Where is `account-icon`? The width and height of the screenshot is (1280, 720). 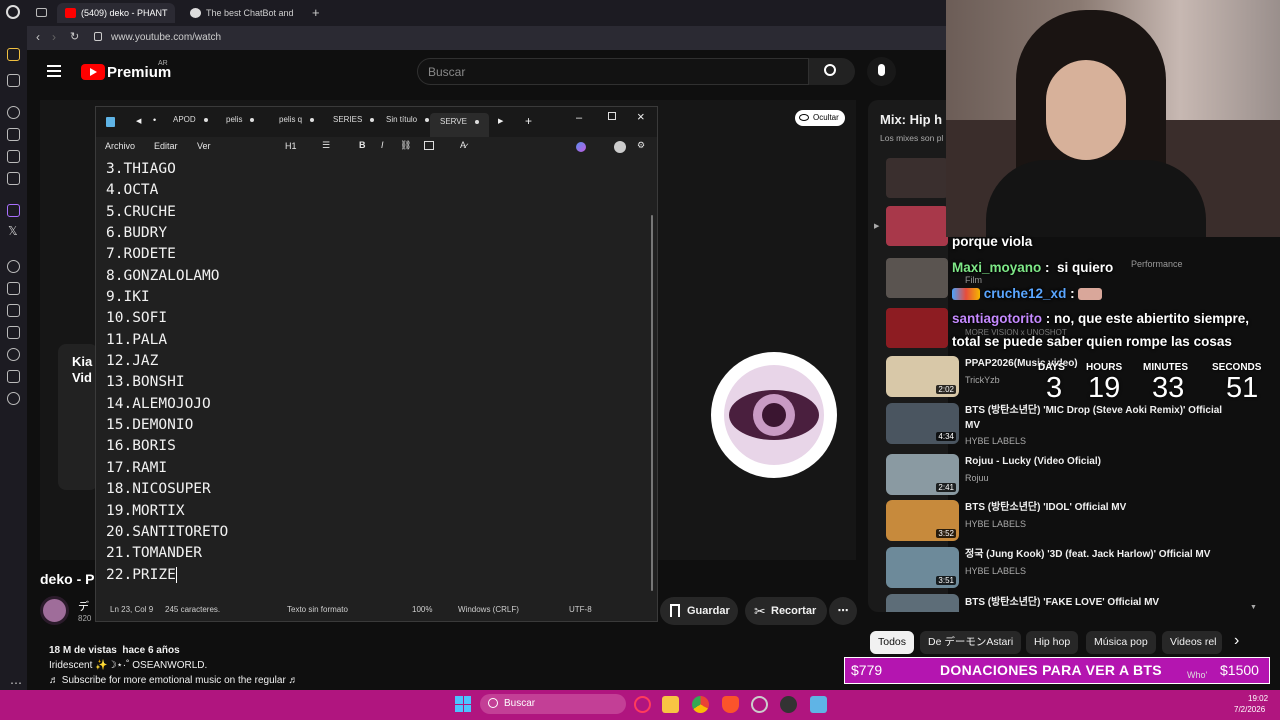 account-icon is located at coordinates (620, 147).